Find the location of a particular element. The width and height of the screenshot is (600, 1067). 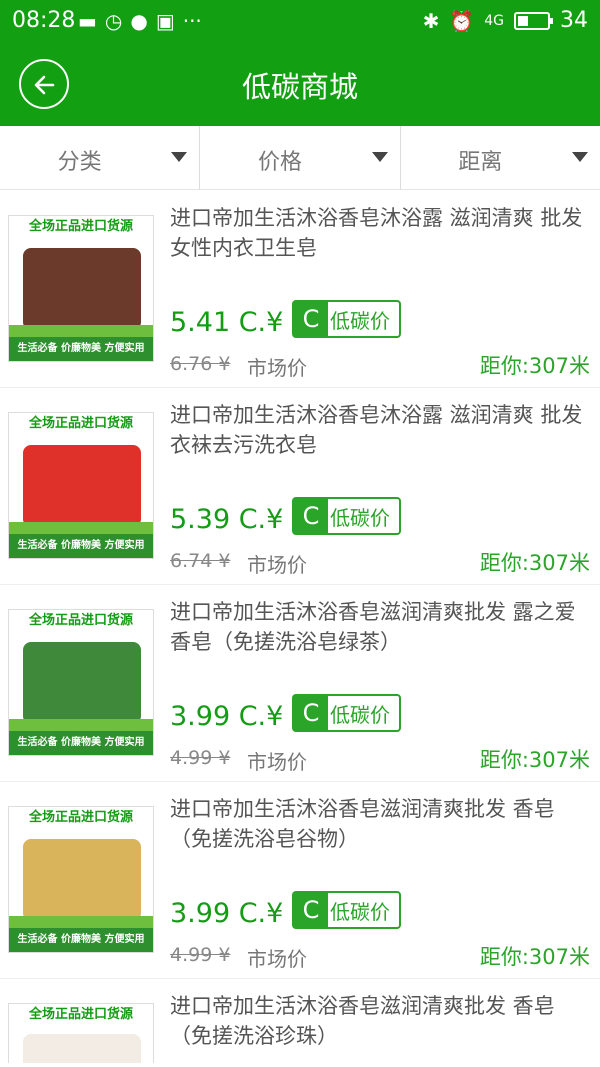

status-bar: 08:28 ▬ ◷ ● ▣ ··· ✱ ⏰ 4G 34 is located at coordinates (300, 21).